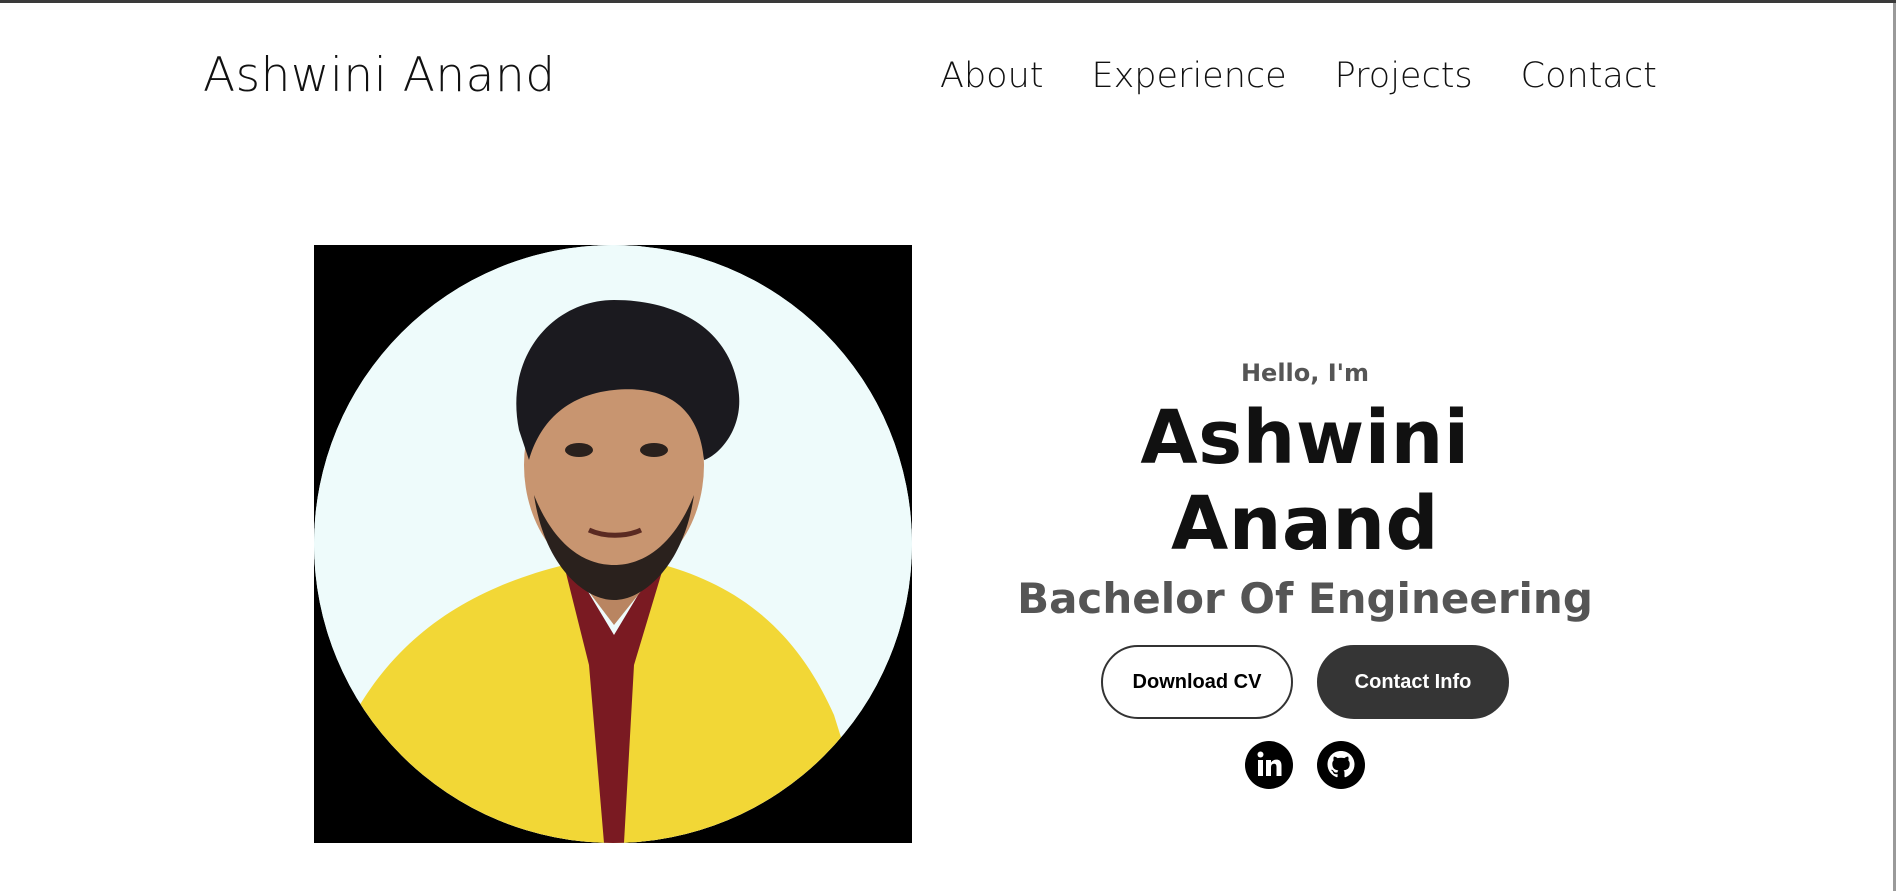 This screenshot has height=891, width=1896. What do you see at coordinates (991, 76) in the screenshot?
I see `nav-about: About` at bounding box center [991, 76].